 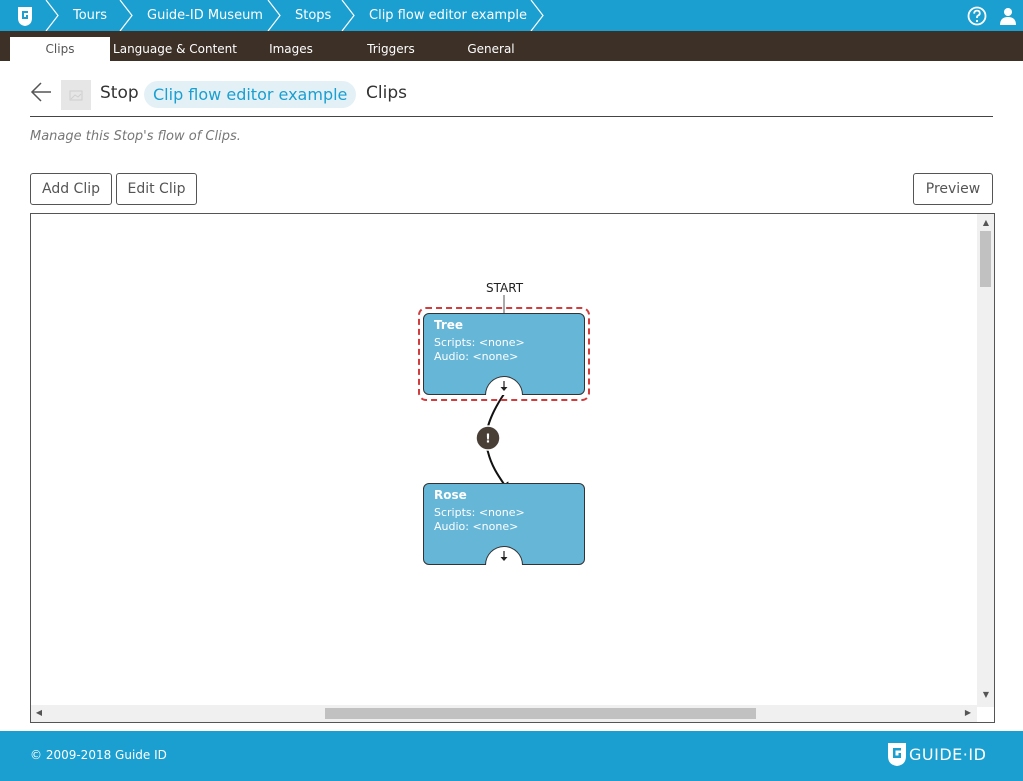 What do you see at coordinates (313, 15) in the screenshot?
I see `breadcrumb-stops: Stops` at bounding box center [313, 15].